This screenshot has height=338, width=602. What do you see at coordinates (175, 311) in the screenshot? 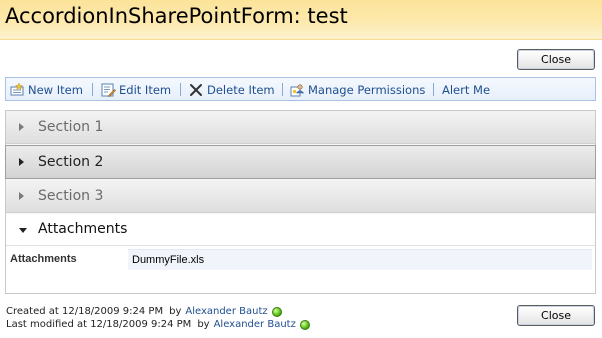
I see `created-by-label: by` at bounding box center [175, 311].